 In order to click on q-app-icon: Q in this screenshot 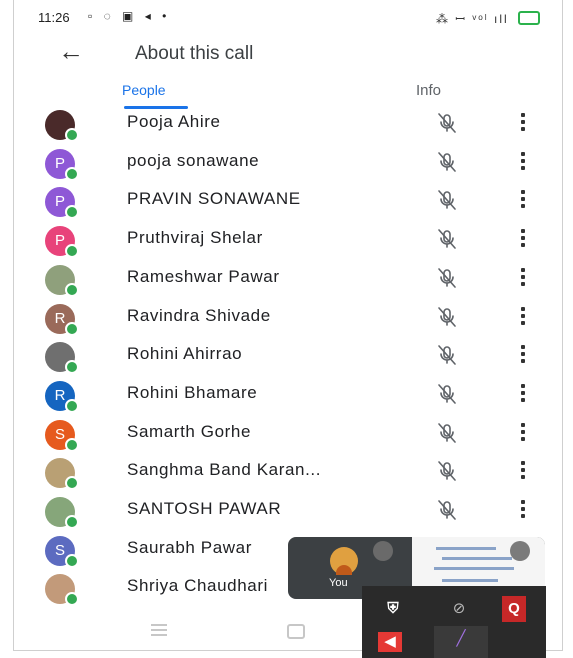, I will do `click(514, 609)`.